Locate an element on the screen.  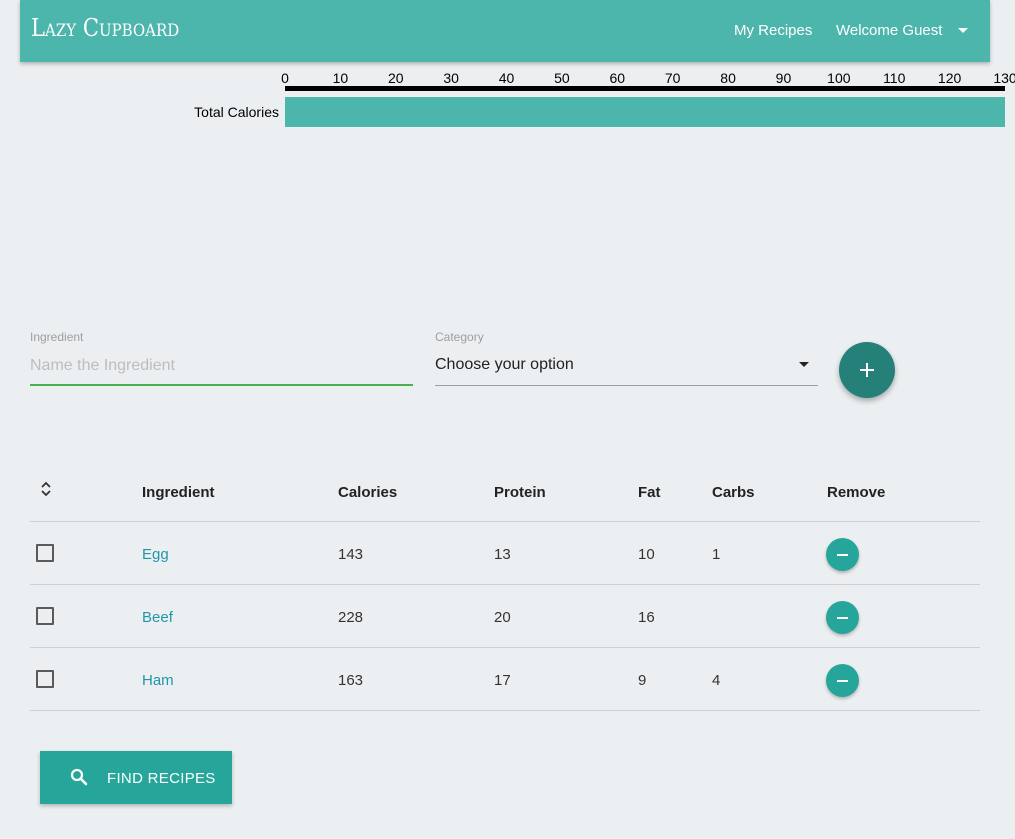
fat-cell: 10 is located at coordinates (646, 554).